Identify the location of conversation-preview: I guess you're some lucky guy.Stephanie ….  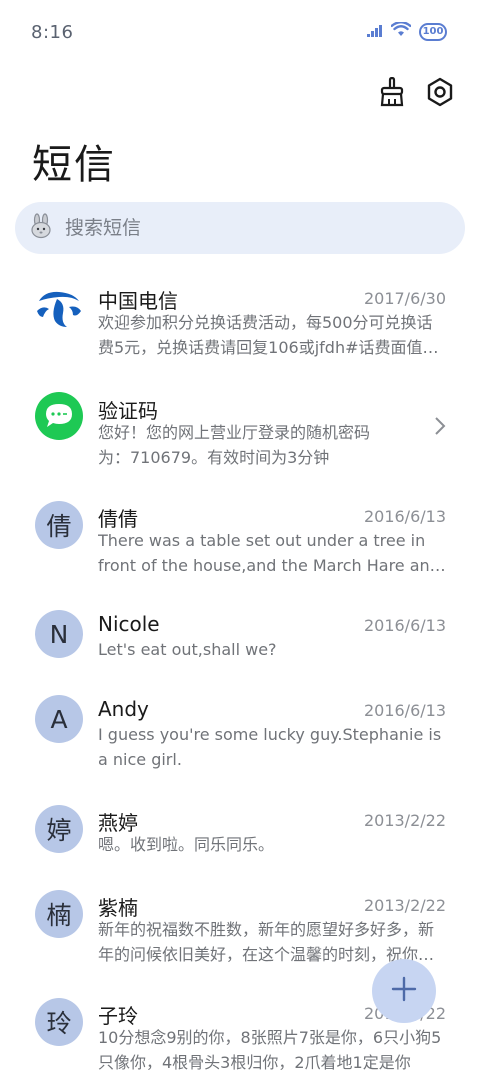
(270, 747).